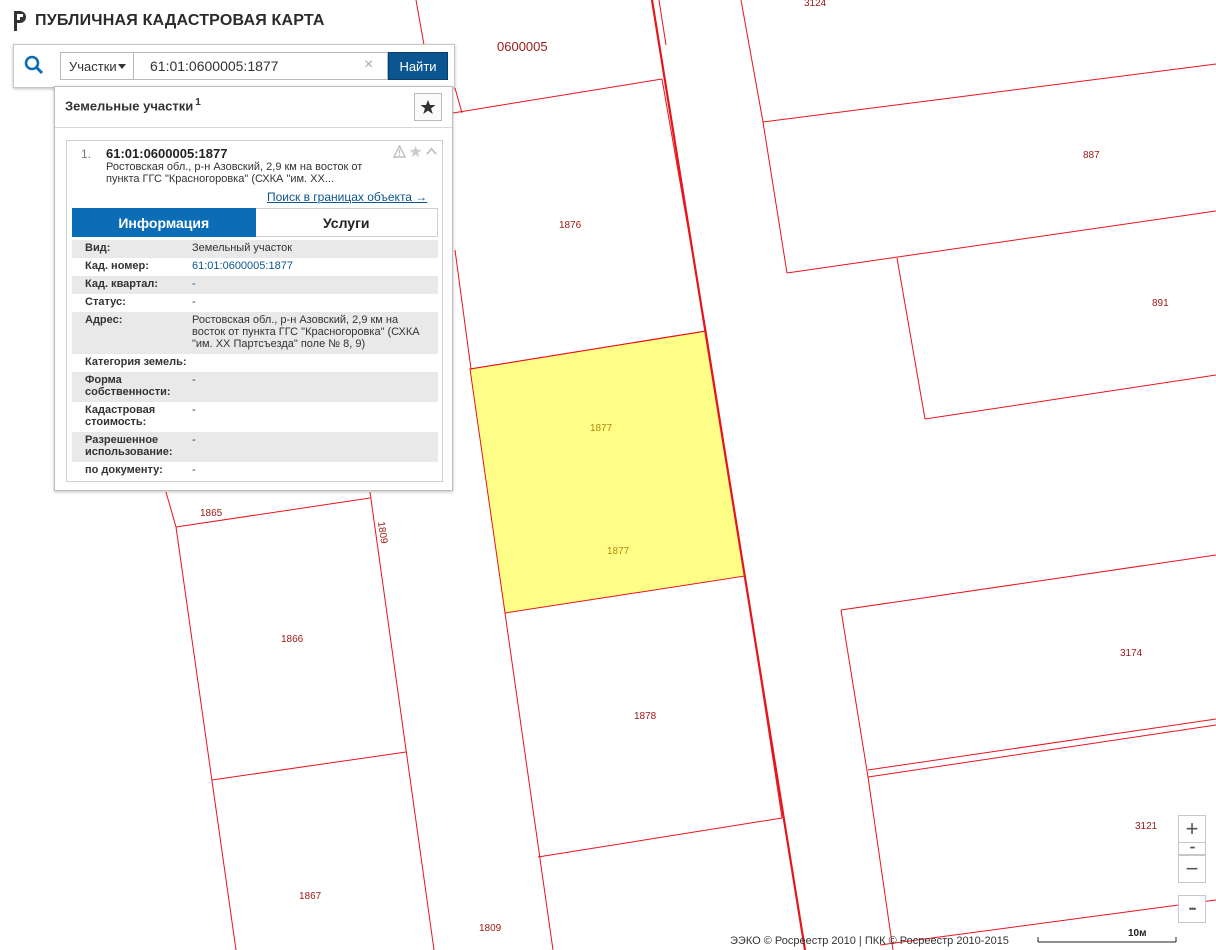 The image size is (1216, 950). I want to click on favorites-button, so click(428, 107).